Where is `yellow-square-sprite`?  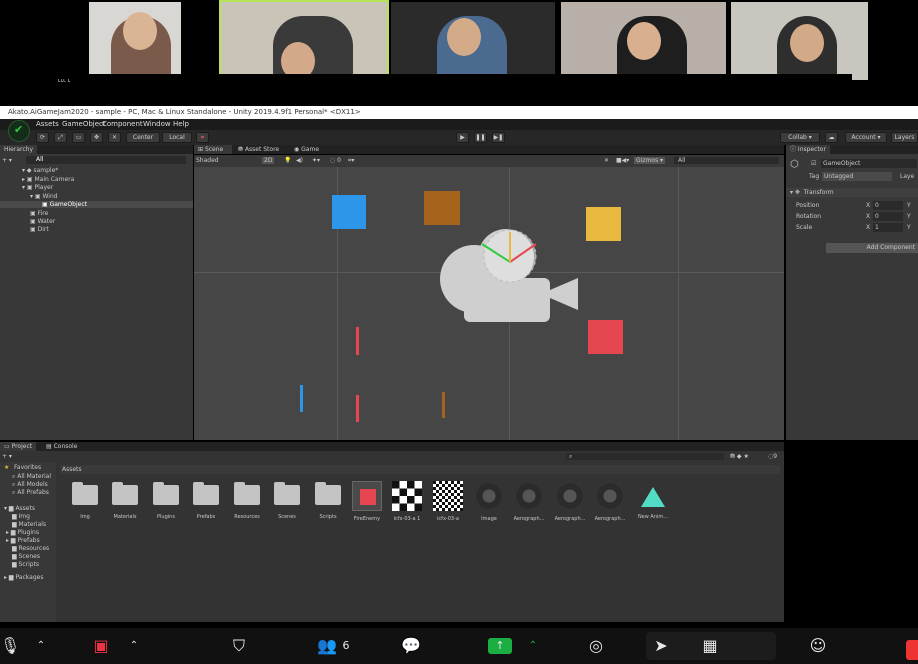
yellow-square-sprite is located at coordinates (603, 224).